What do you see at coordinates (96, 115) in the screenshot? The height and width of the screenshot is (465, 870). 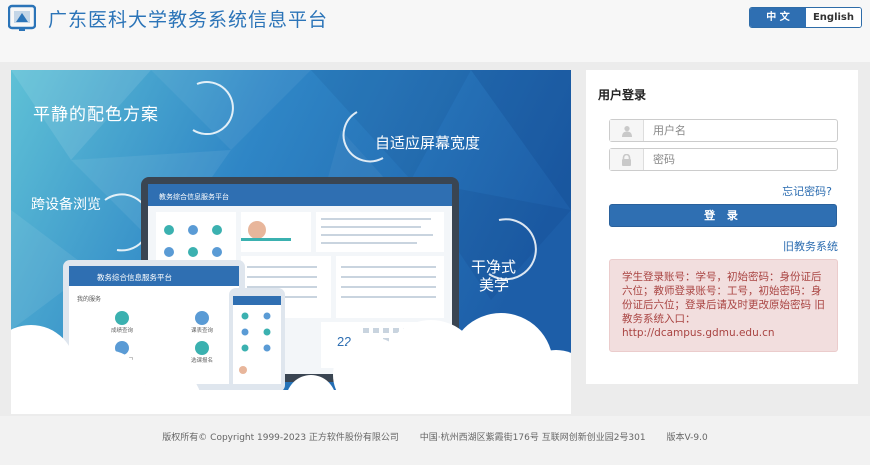 I see `slogan-color-scheme: 平静的配色方案` at bounding box center [96, 115].